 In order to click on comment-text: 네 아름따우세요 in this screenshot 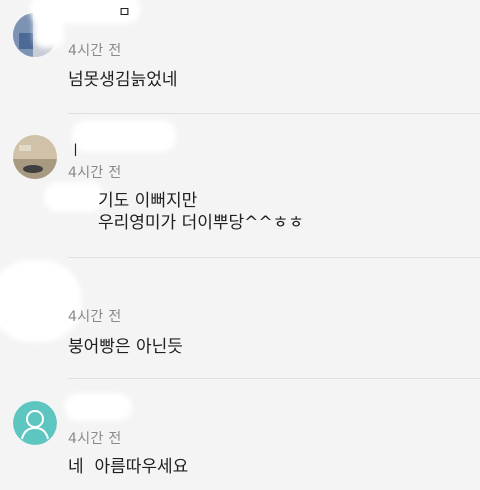, I will do `click(128, 467)`.